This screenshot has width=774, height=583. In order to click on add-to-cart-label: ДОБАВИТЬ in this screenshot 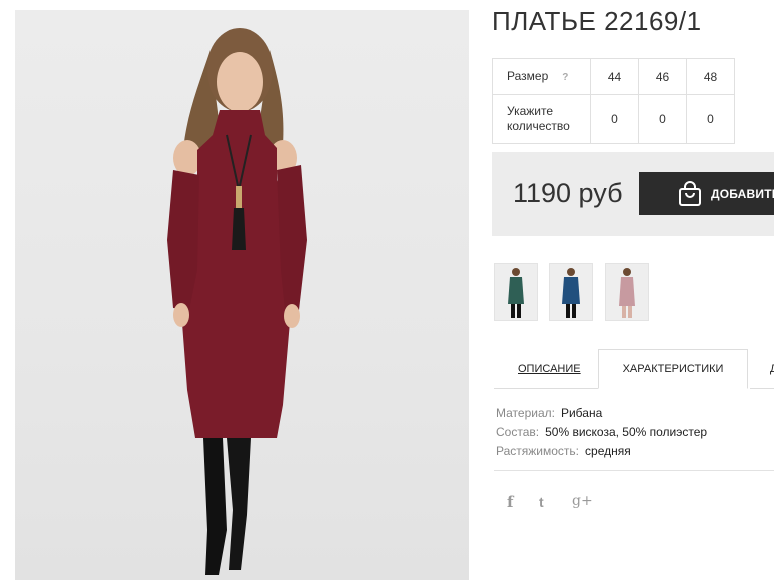, I will do `click(742, 194)`.